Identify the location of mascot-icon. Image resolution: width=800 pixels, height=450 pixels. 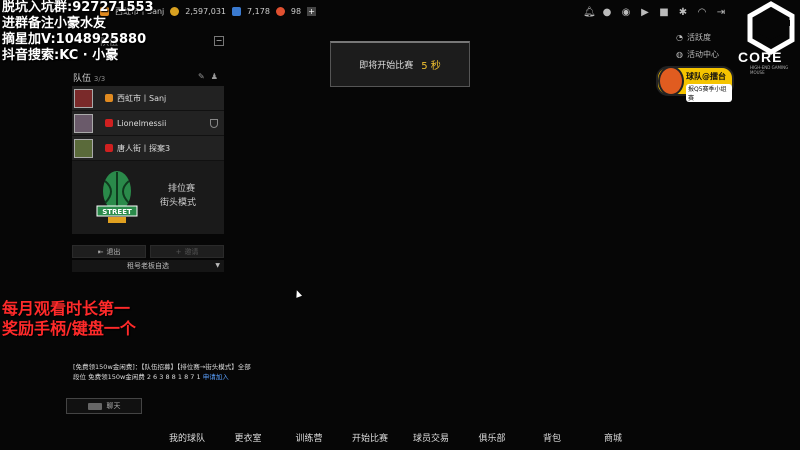
(671, 81).